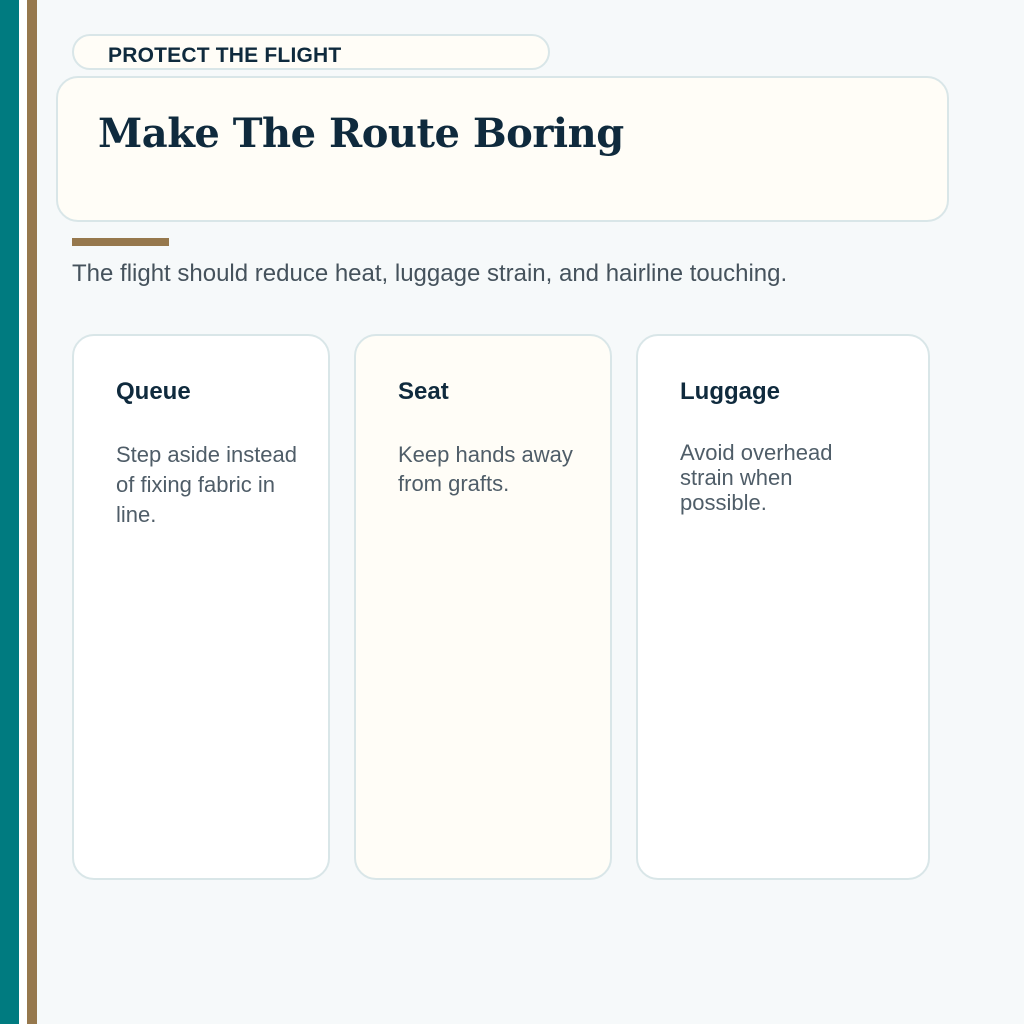 The height and width of the screenshot is (1024, 1024). I want to click on title-card: Make The Route Boring, so click(502, 149).